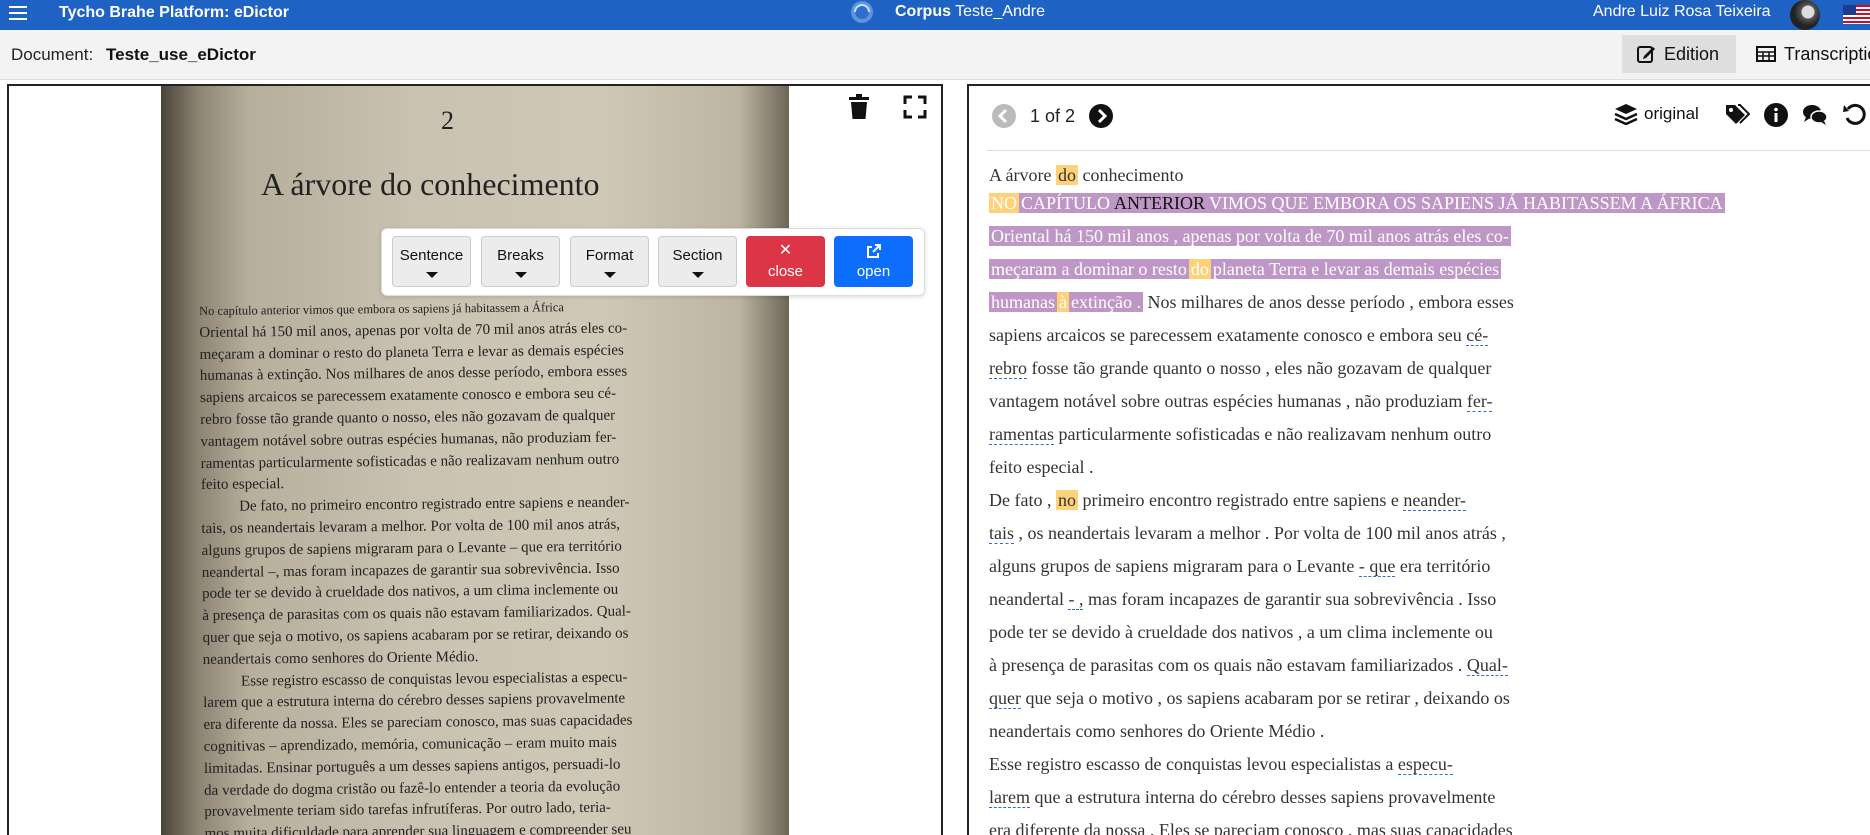  Describe the element at coordinates (609, 255) in the screenshot. I see `format-button-label: Format` at that location.